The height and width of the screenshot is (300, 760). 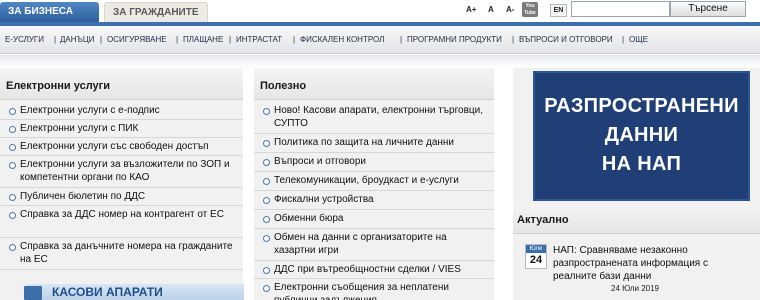 I want to click on list-item-label: Обменни бюра, so click(x=382, y=218).